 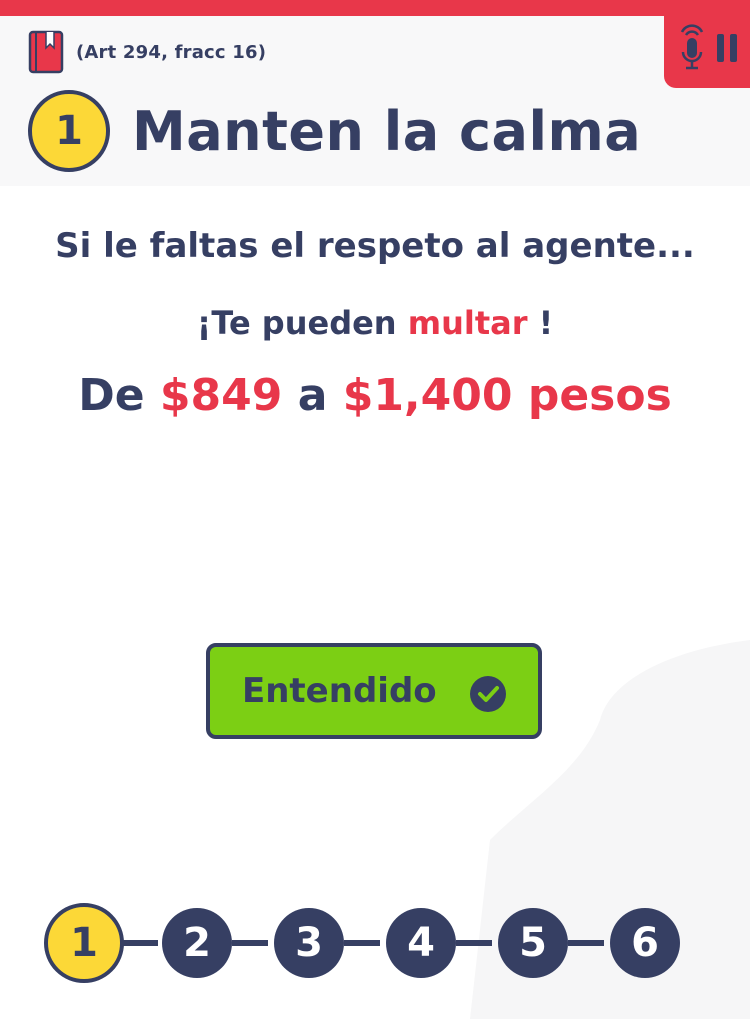 I want to click on microphone-icon, so click(x=692, y=47).